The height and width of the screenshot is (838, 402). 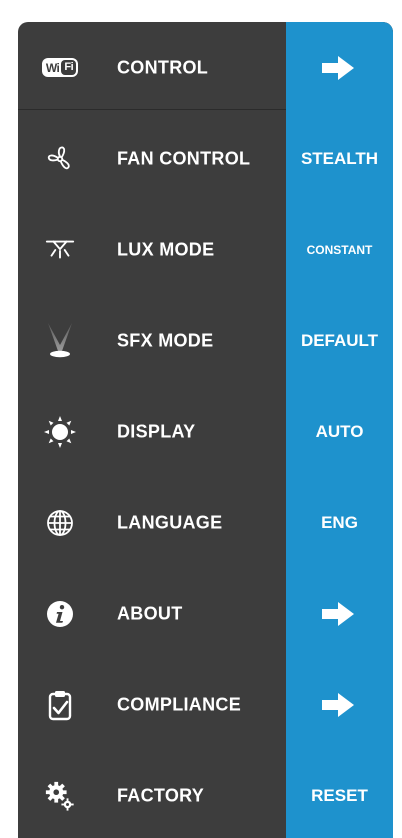 I want to click on factory-reset-button: RESET, so click(x=339, y=796).